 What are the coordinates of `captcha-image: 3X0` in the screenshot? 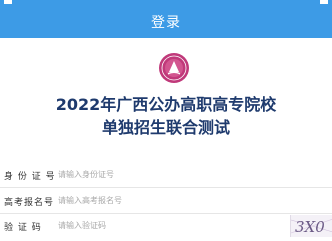 It's located at (311, 226).